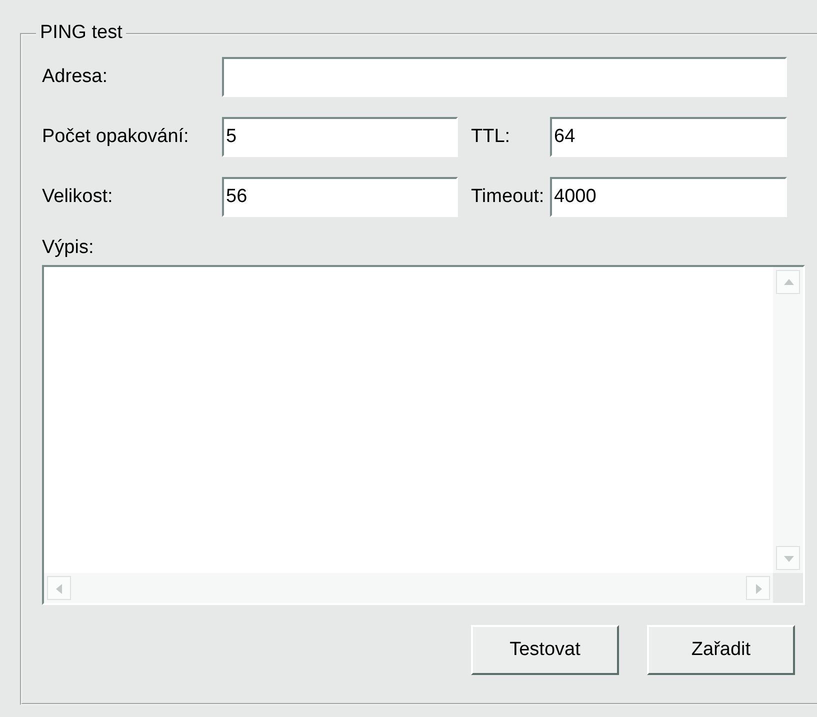 Image resolution: width=817 pixels, height=717 pixels. I want to click on field-label: Výpis:, so click(68, 248).